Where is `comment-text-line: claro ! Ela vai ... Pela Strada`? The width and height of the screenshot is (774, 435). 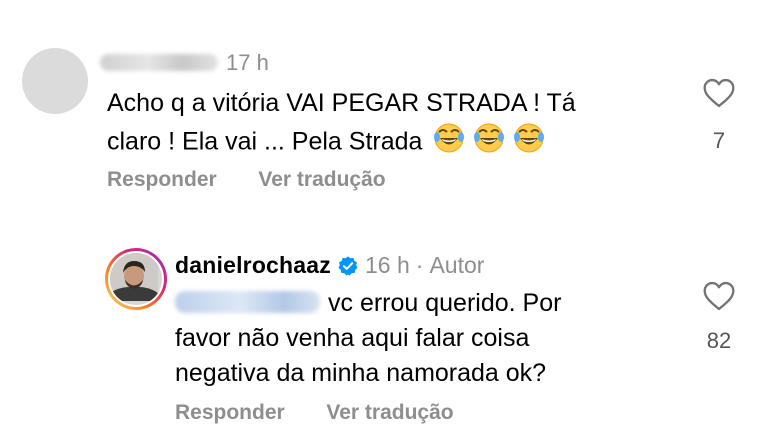 comment-text-line: claro ! Ela vai ... Pela Strada is located at coordinates (341, 143).